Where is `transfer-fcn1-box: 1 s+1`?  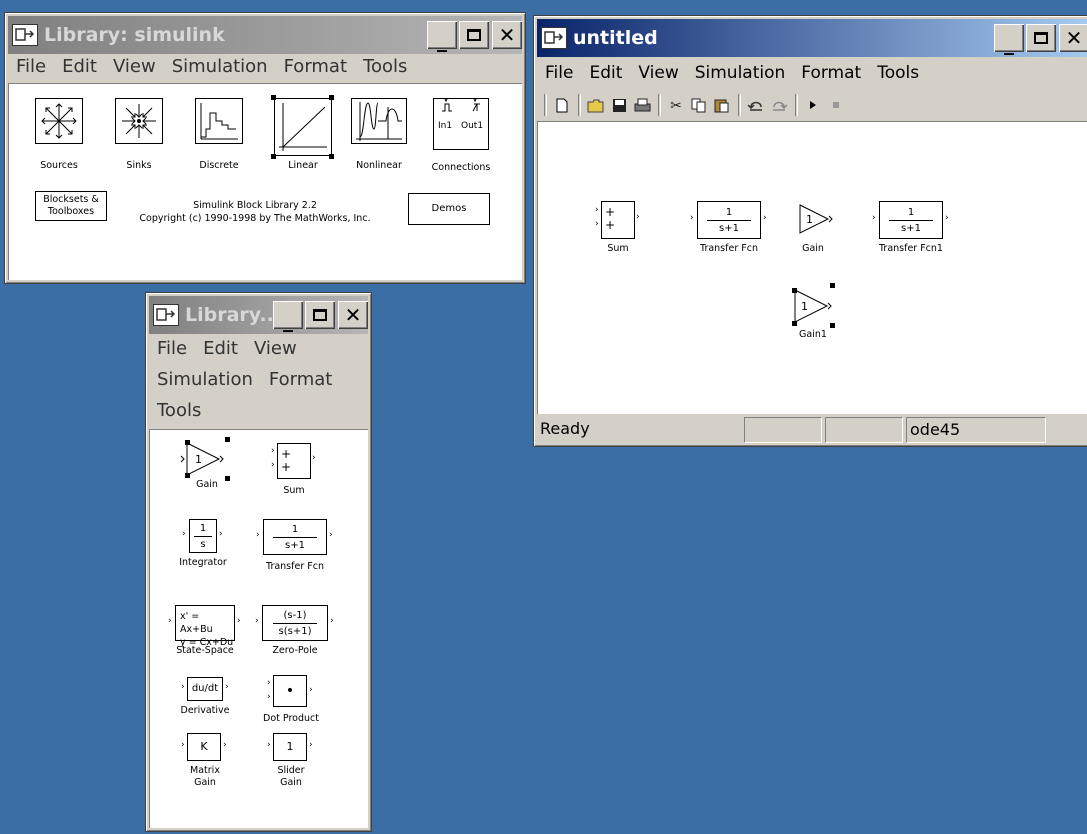
transfer-fcn1-box: 1 s+1 is located at coordinates (911, 220).